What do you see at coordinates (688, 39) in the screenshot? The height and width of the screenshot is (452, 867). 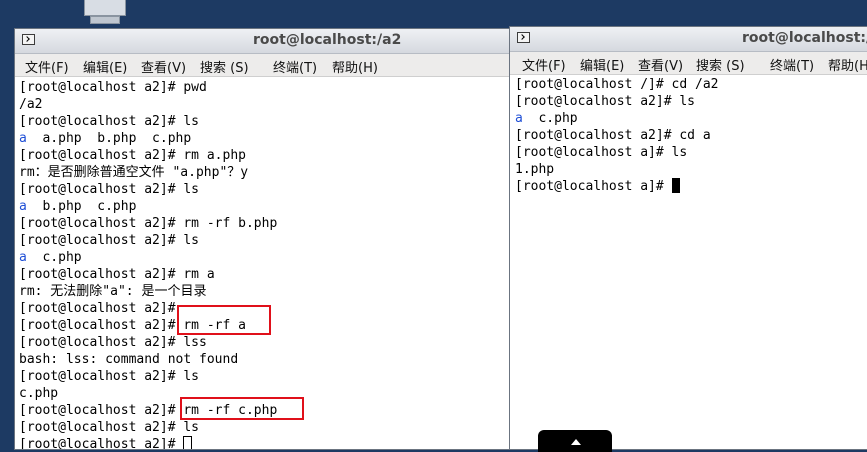 I see `titlebar: root@localhost:/a` at bounding box center [688, 39].